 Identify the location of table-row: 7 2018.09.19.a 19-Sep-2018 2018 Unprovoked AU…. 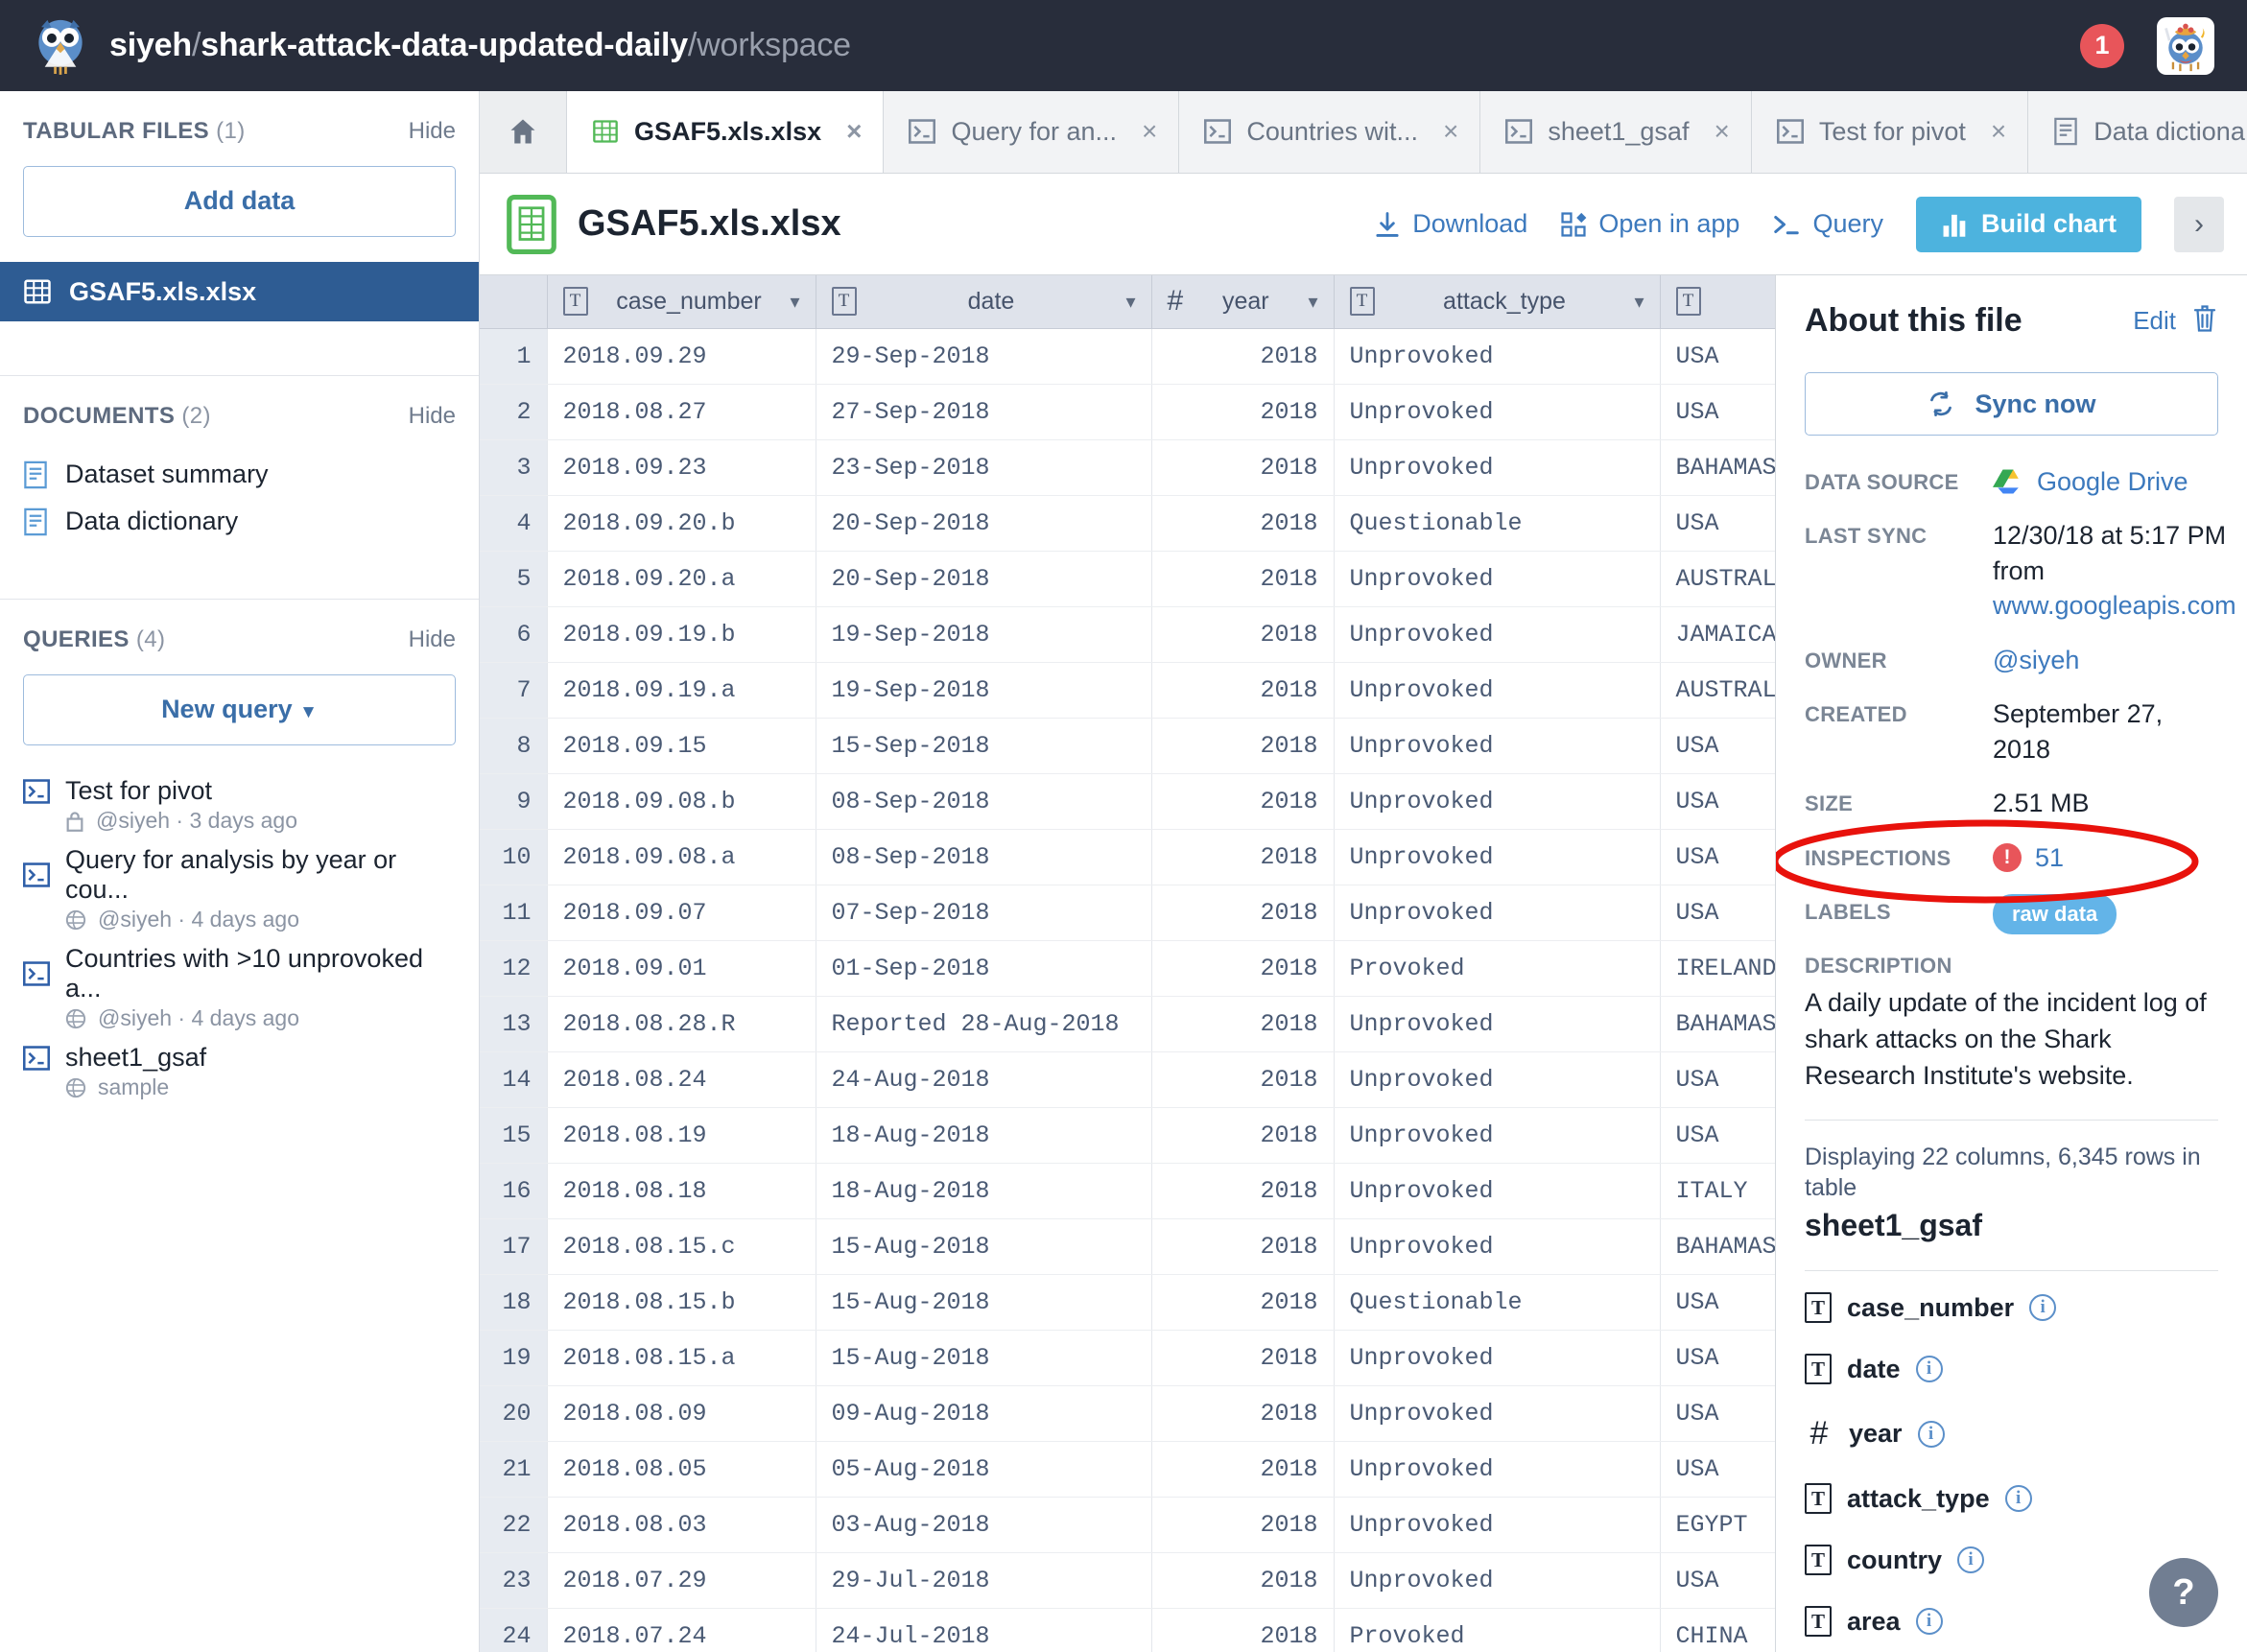
(1127, 691).